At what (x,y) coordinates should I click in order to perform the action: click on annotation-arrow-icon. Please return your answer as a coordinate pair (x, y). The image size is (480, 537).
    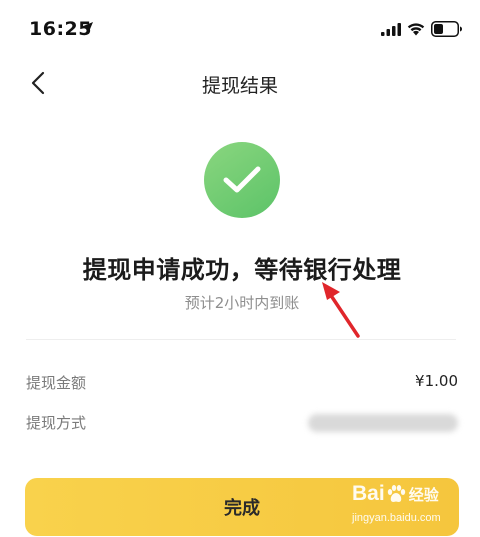
    Looking at the image, I should click on (341, 310).